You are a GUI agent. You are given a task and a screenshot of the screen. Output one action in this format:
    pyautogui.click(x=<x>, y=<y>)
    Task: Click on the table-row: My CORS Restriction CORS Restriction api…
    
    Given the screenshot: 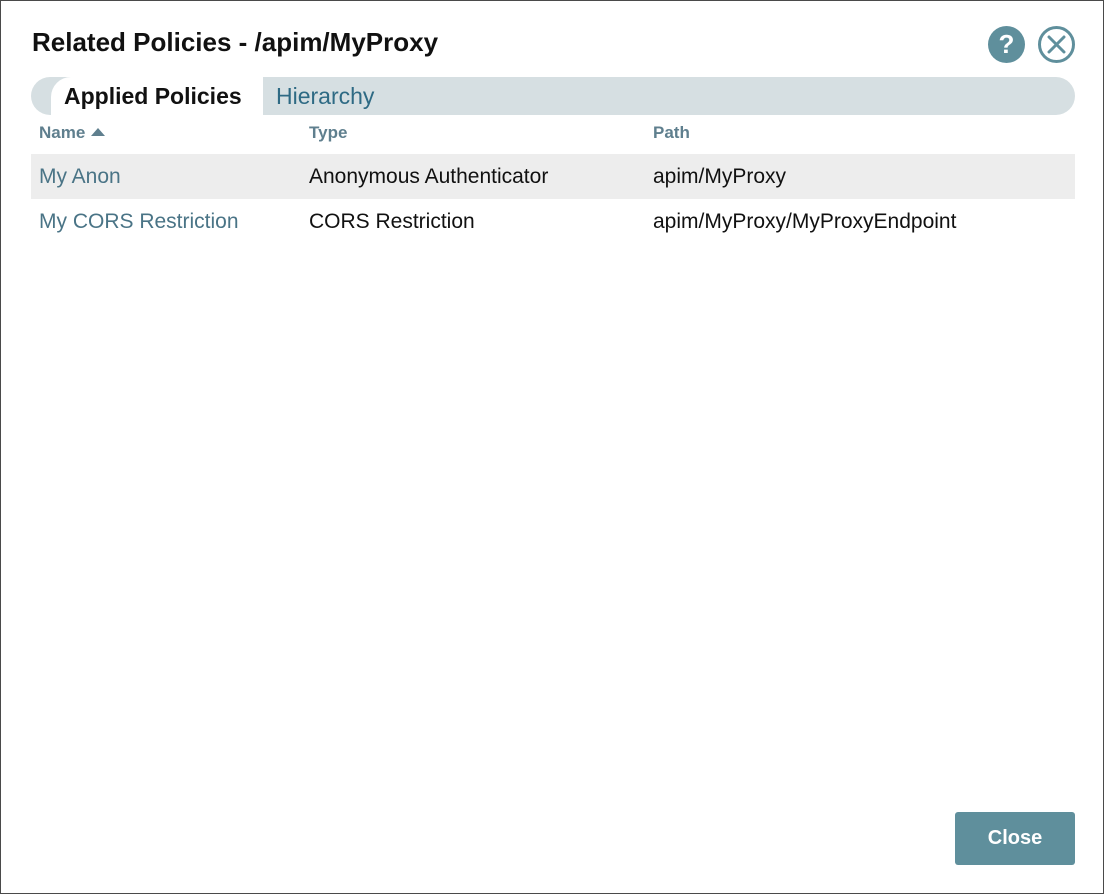 What is the action you would take?
    pyautogui.click(x=553, y=221)
    